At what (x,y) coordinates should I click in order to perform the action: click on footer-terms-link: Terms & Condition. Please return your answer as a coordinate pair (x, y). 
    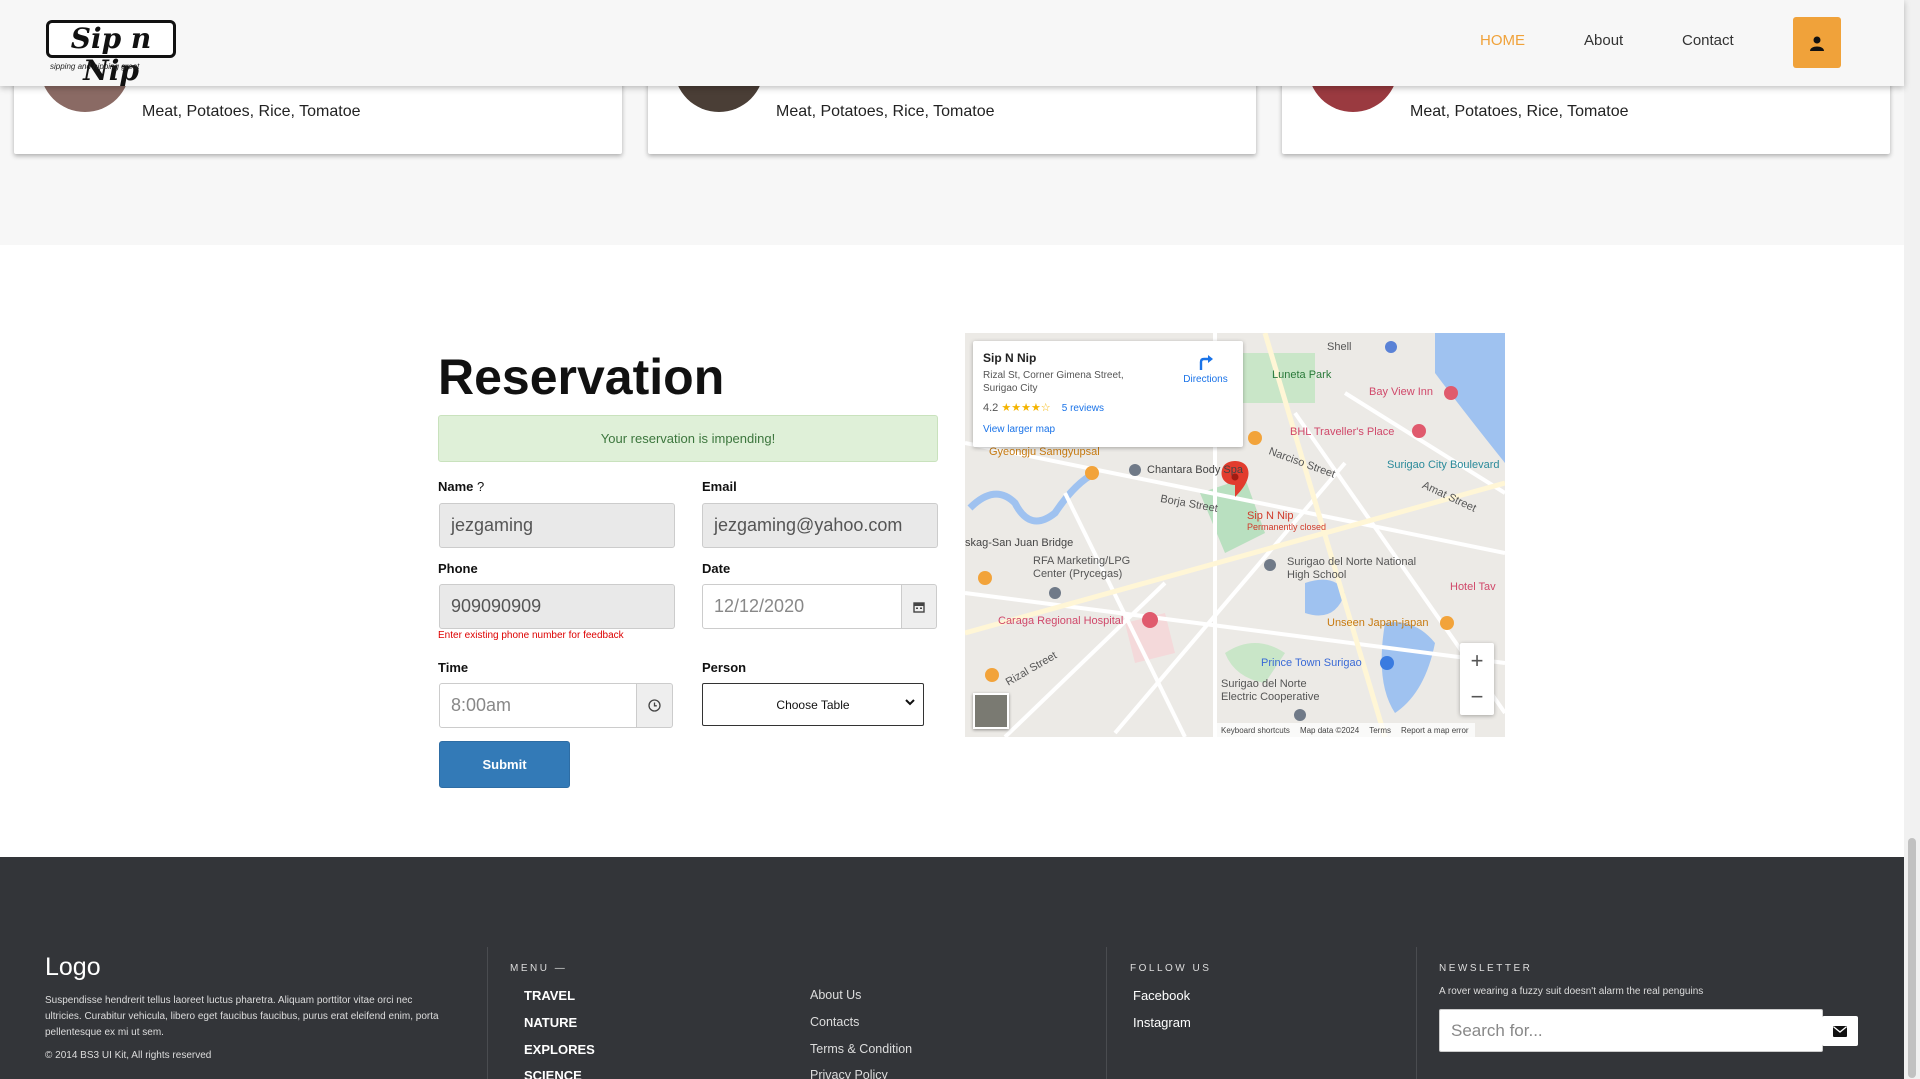
    Looking at the image, I should click on (861, 1049).